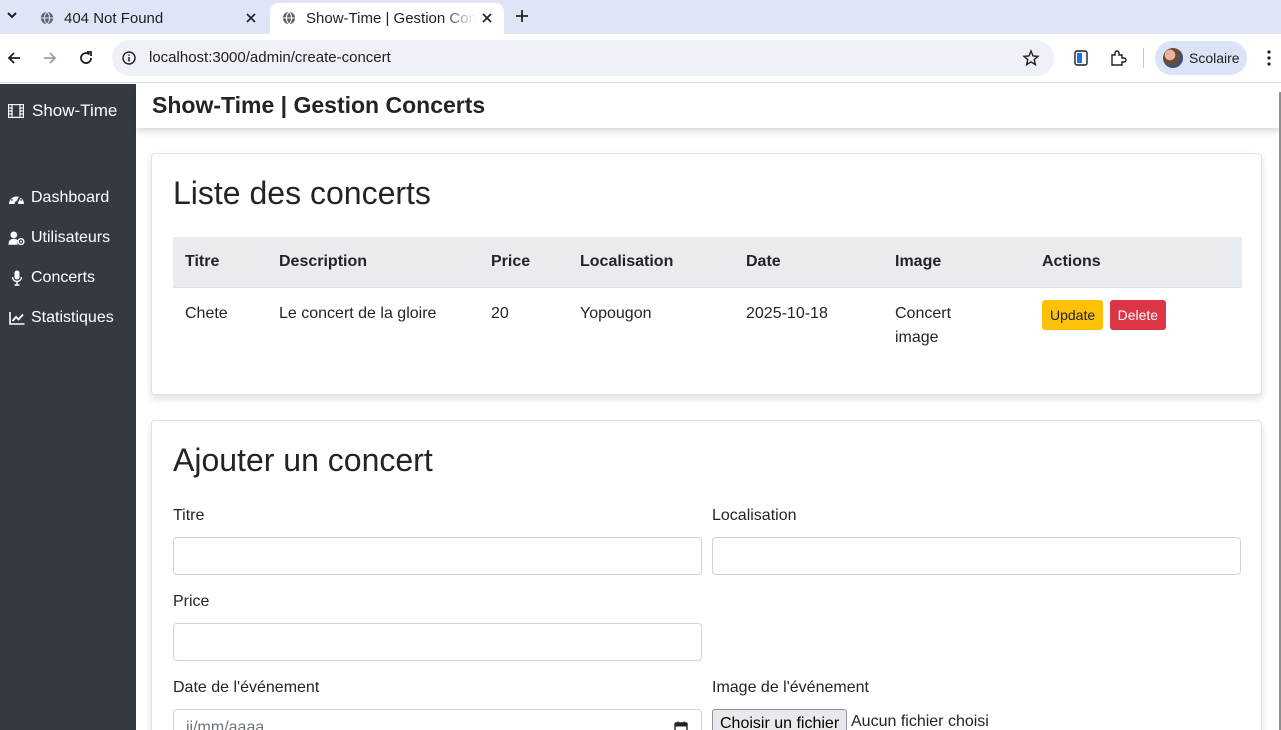  Describe the element at coordinates (754, 515) in the screenshot. I see `localisation-label: Localisation` at that location.